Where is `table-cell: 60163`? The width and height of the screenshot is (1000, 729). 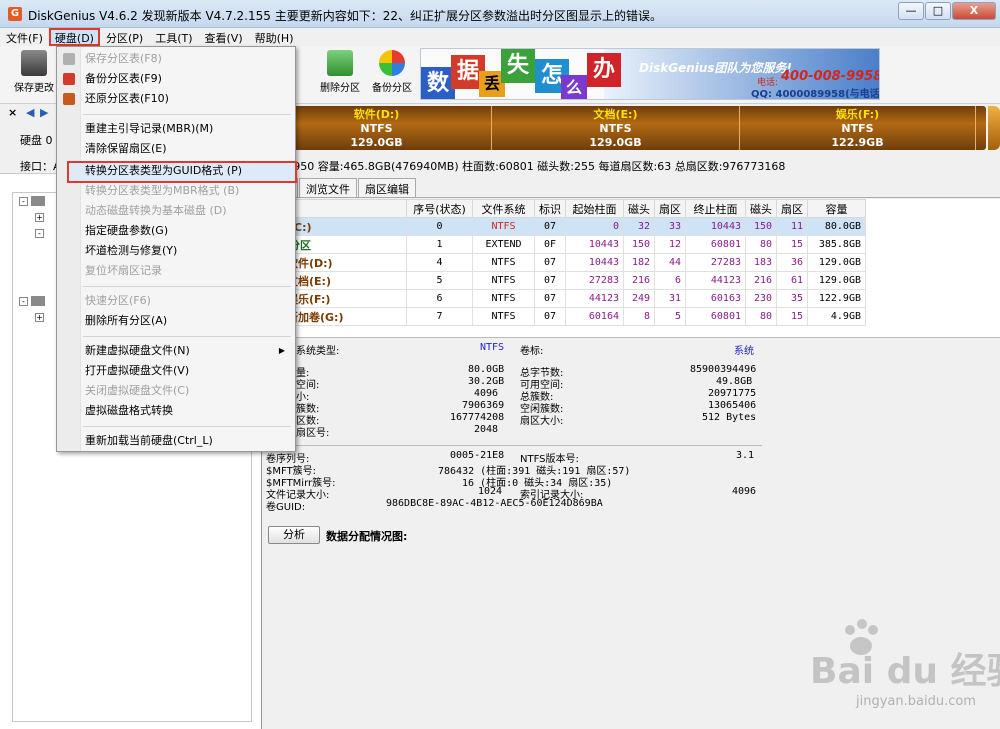 table-cell: 60163 is located at coordinates (715, 298).